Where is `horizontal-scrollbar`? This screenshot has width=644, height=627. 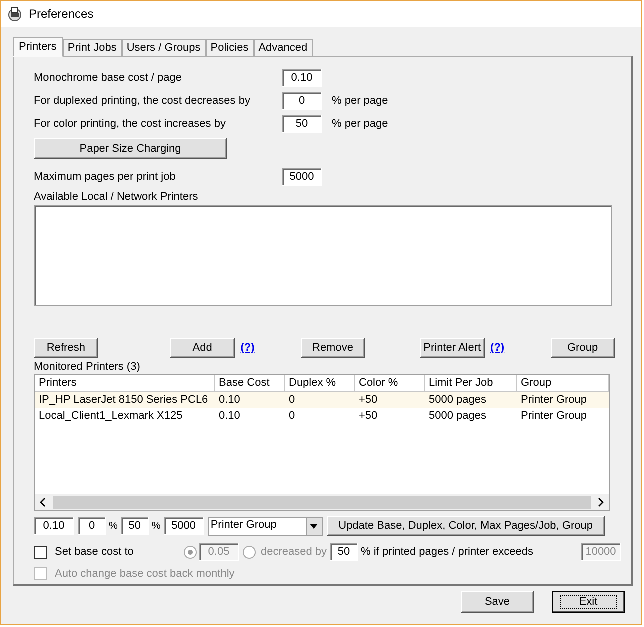
horizontal-scrollbar is located at coordinates (322, 502).